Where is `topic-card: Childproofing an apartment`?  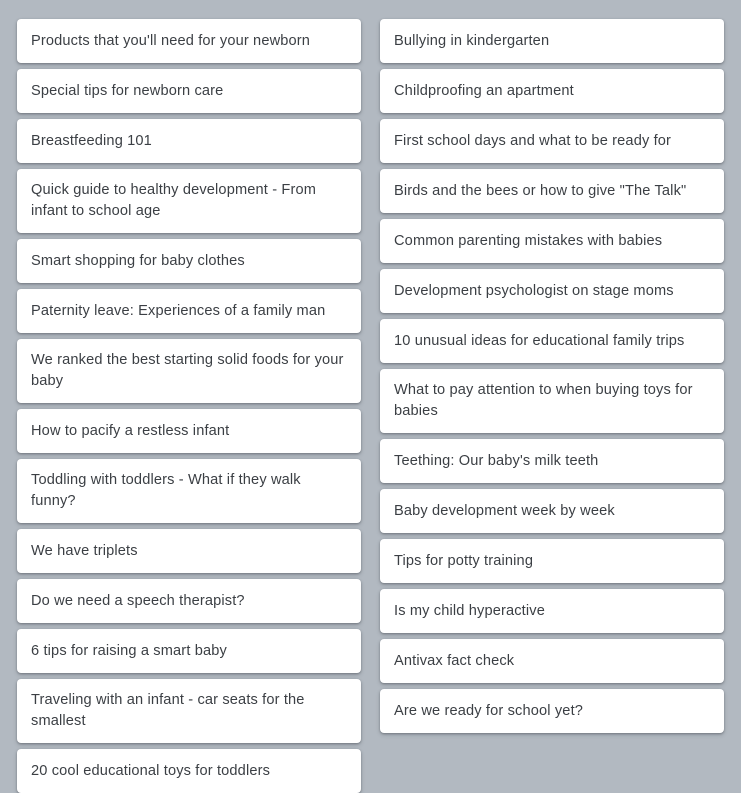 topic-card: Childproofing an apartment is located at coordinates (552, 91).